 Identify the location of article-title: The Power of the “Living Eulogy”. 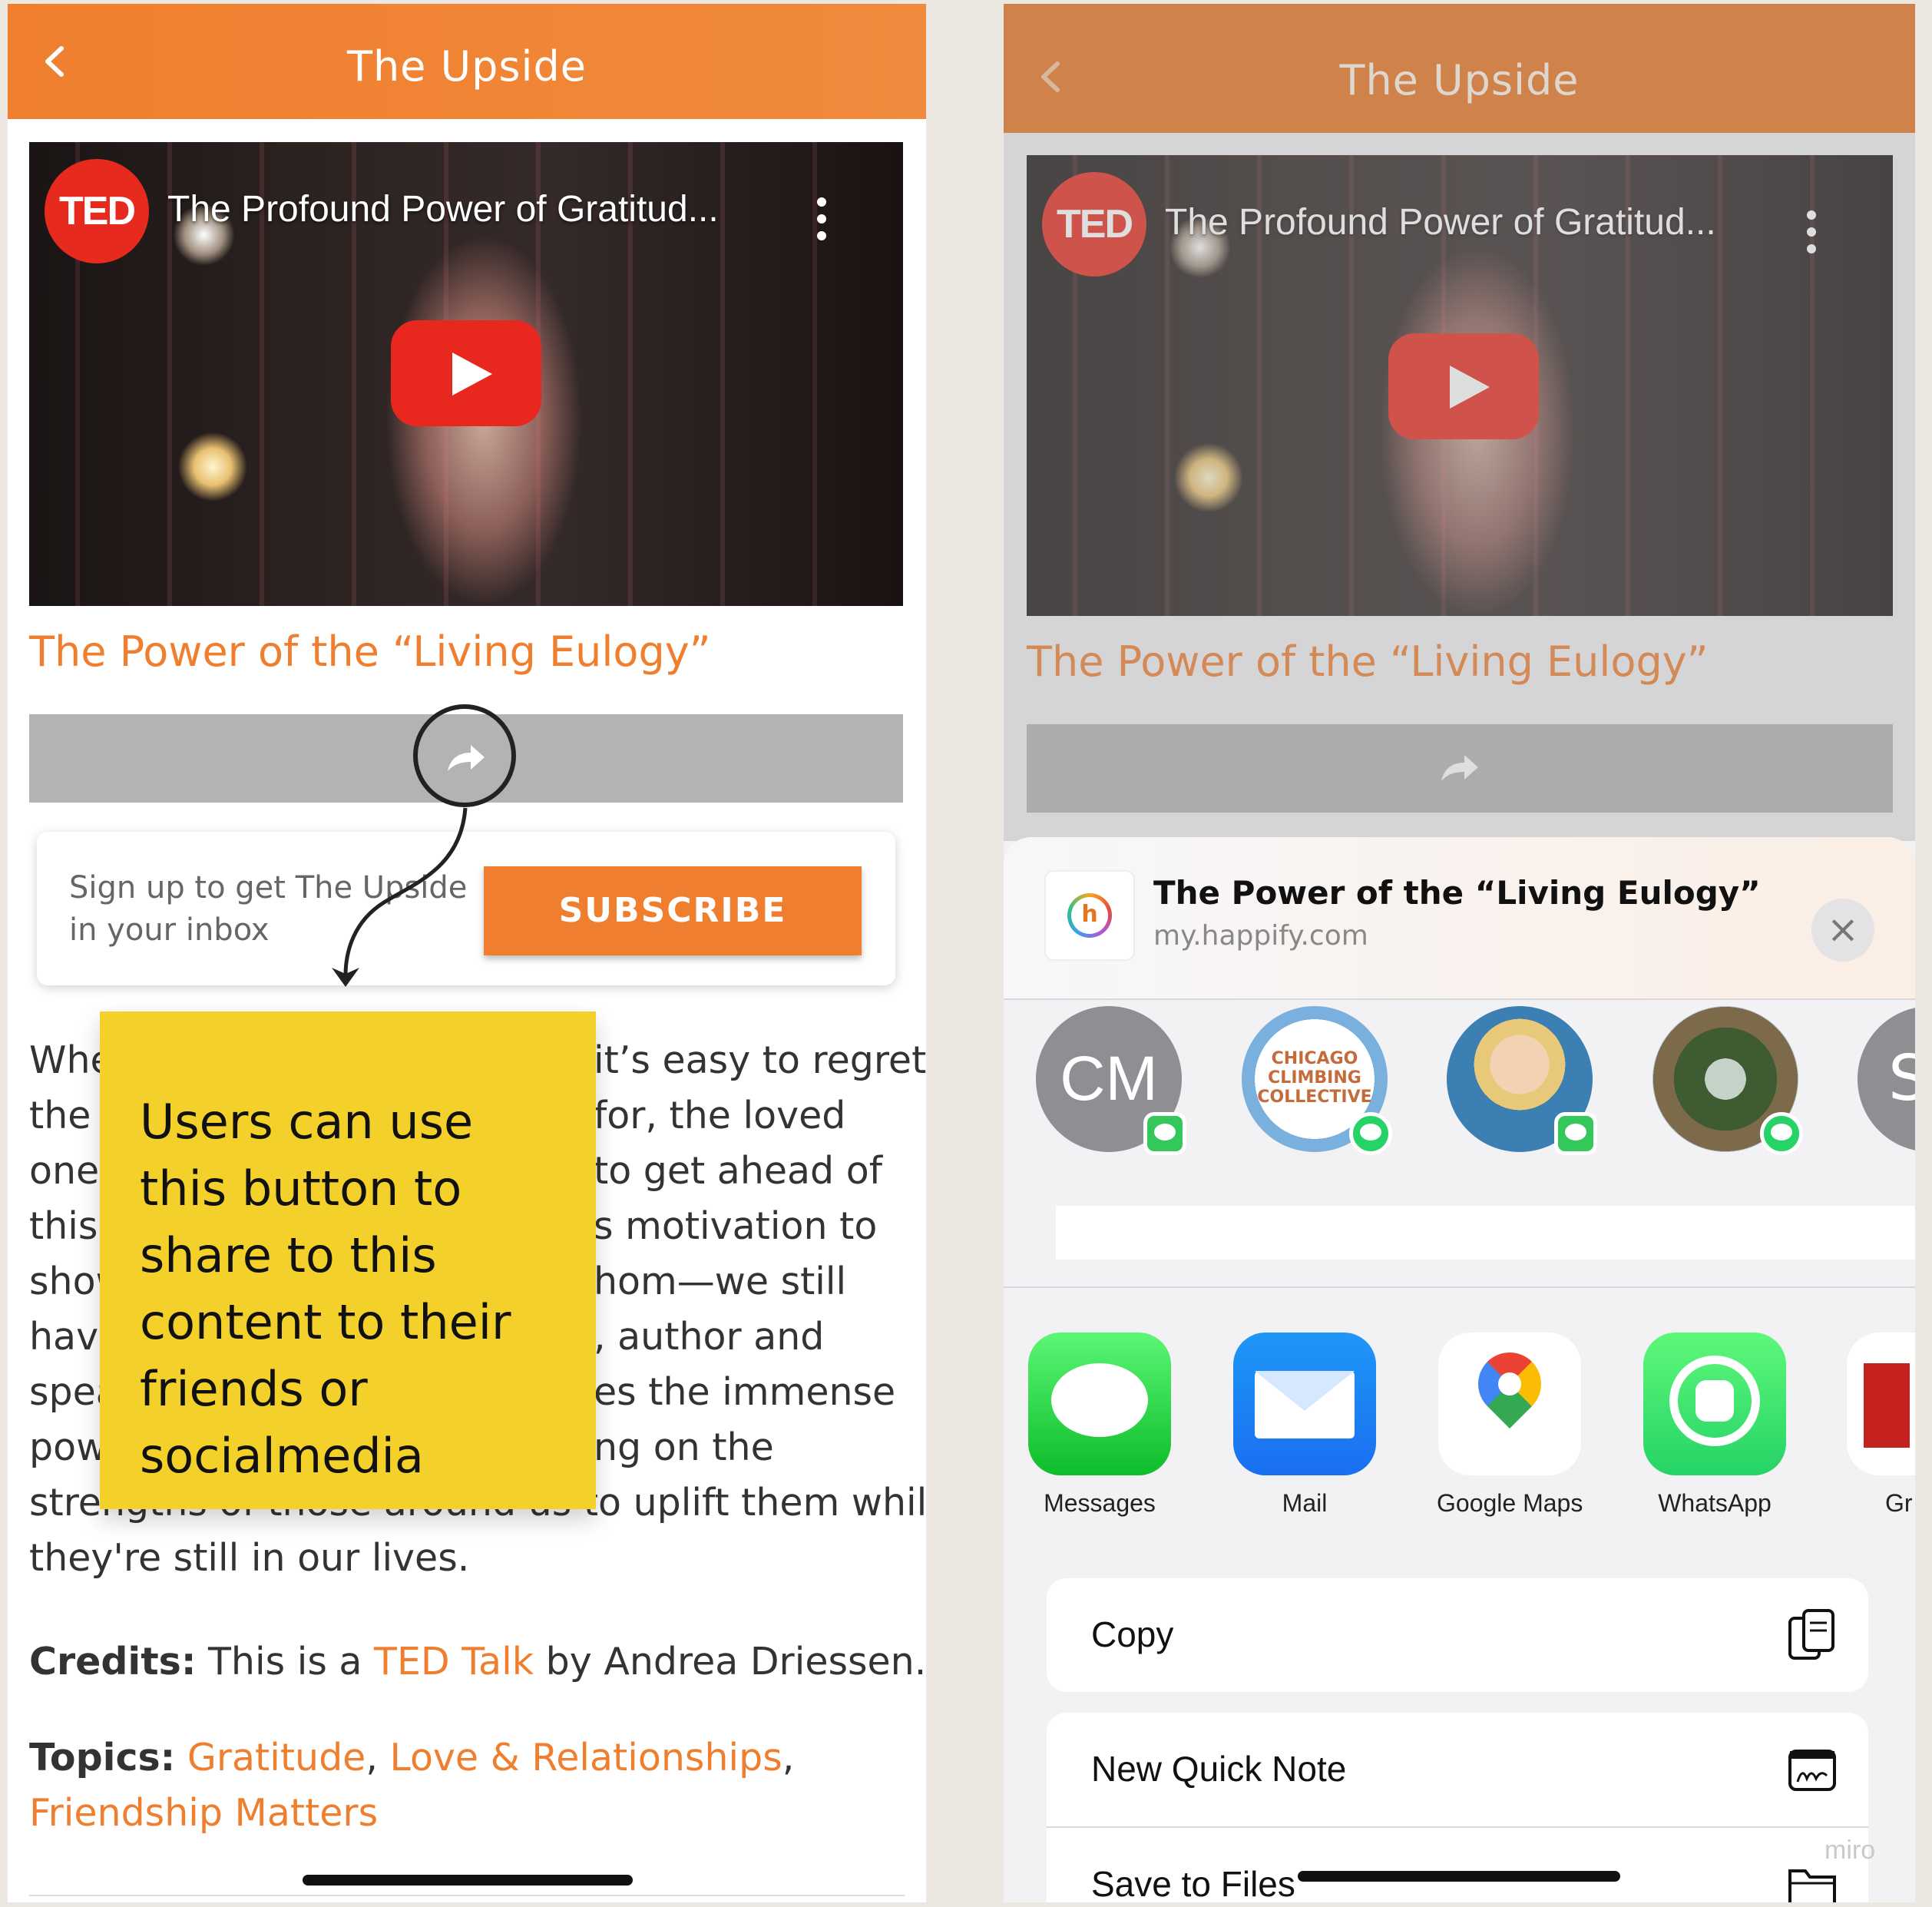
(370, 651).